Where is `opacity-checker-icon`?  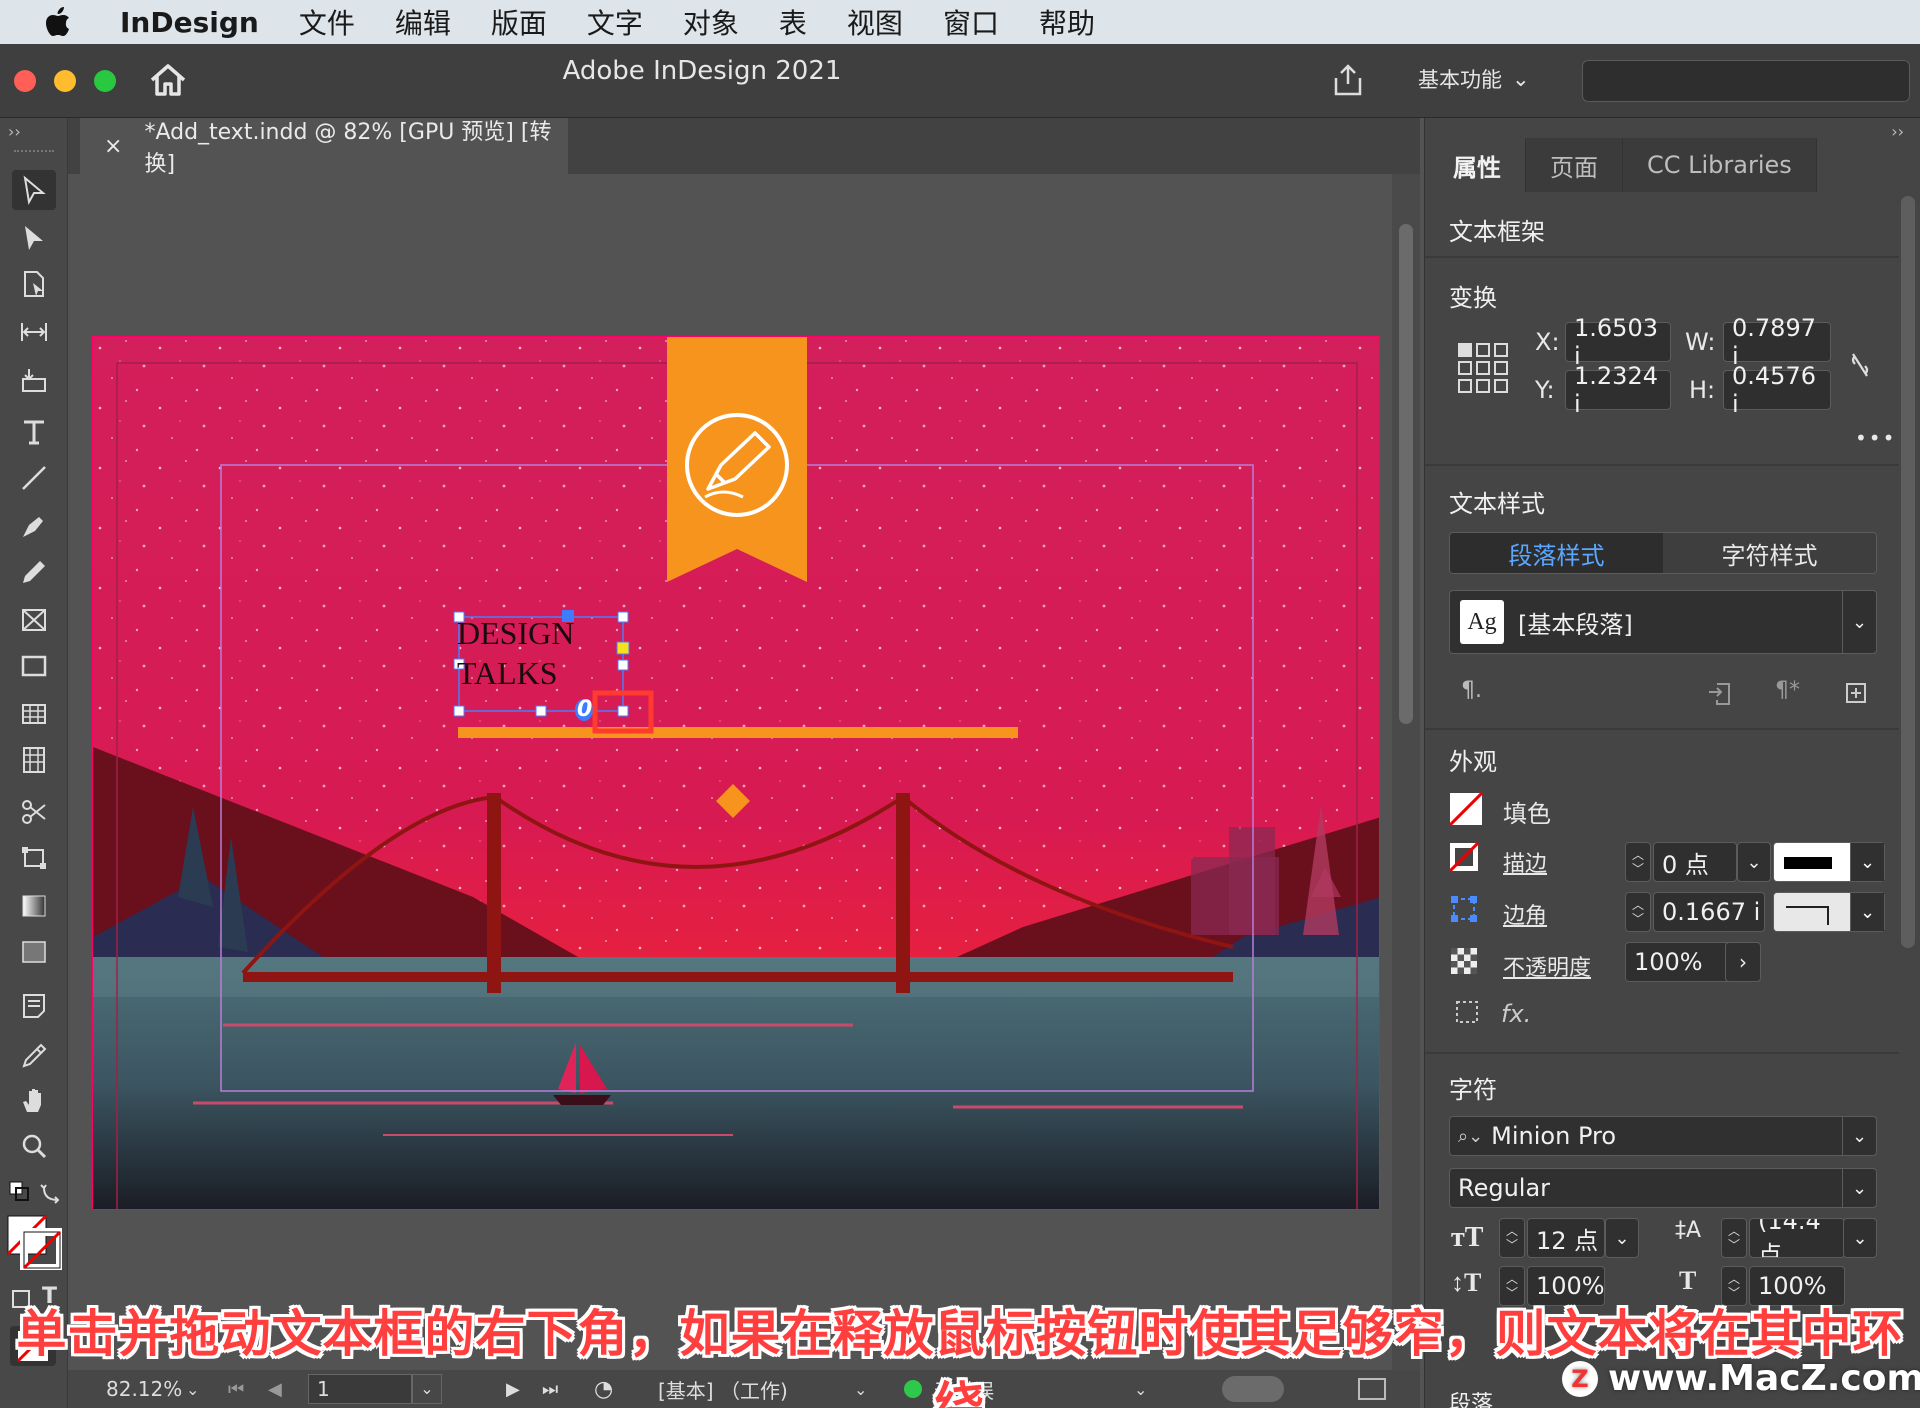
opacity-checker-icon is located at coordinates (1464, 961).